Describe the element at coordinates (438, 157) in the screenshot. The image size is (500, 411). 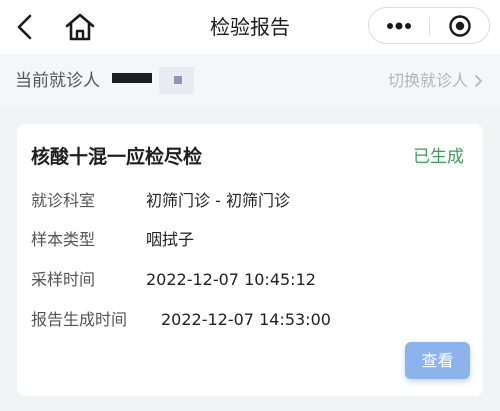
I see `report-status-badge: 已生成` at that location.